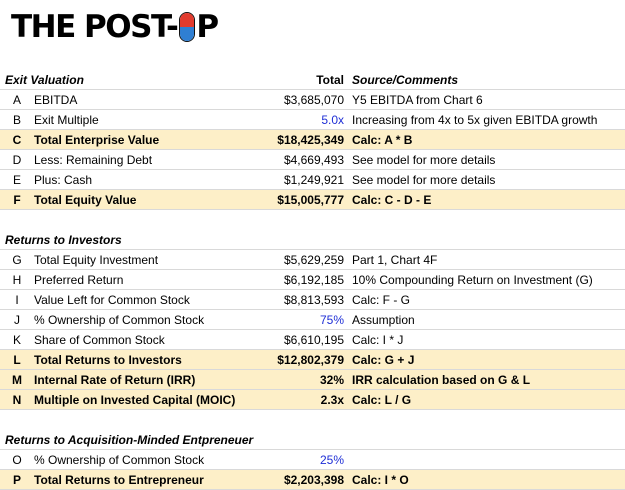 This screenshot has width=625, height=490. What do you see at coordinates (382, 400) in the screenshot?
I see `row-comment: Calc: L / G` at bounding box center [382, 400].